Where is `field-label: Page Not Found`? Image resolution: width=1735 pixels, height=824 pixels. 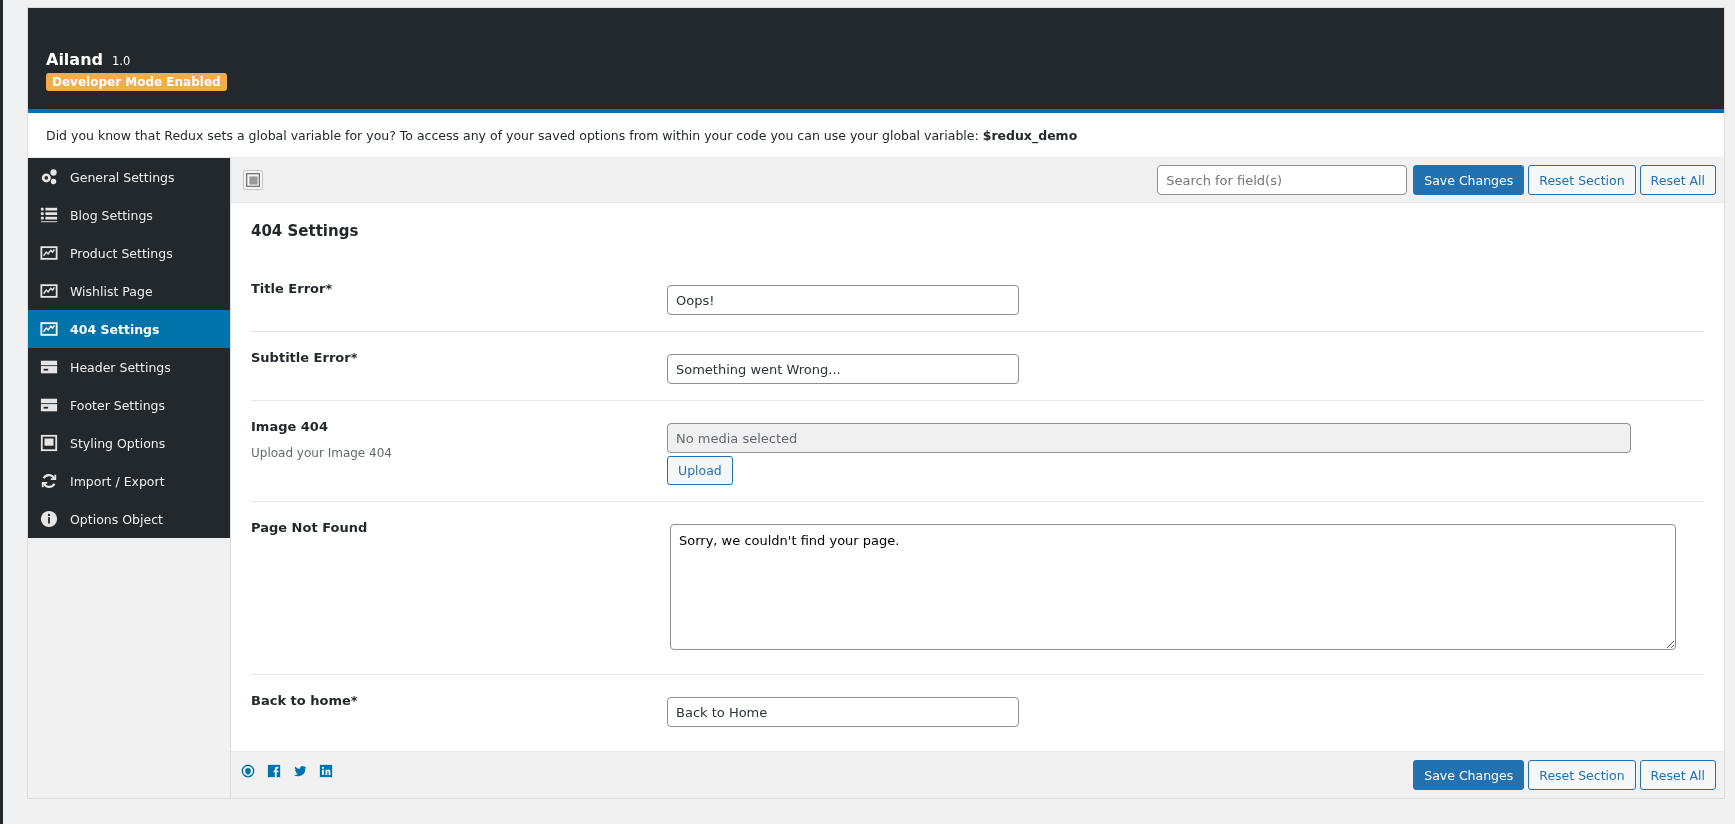
field-label: Page Not Found is located at coordinates (310, 527).